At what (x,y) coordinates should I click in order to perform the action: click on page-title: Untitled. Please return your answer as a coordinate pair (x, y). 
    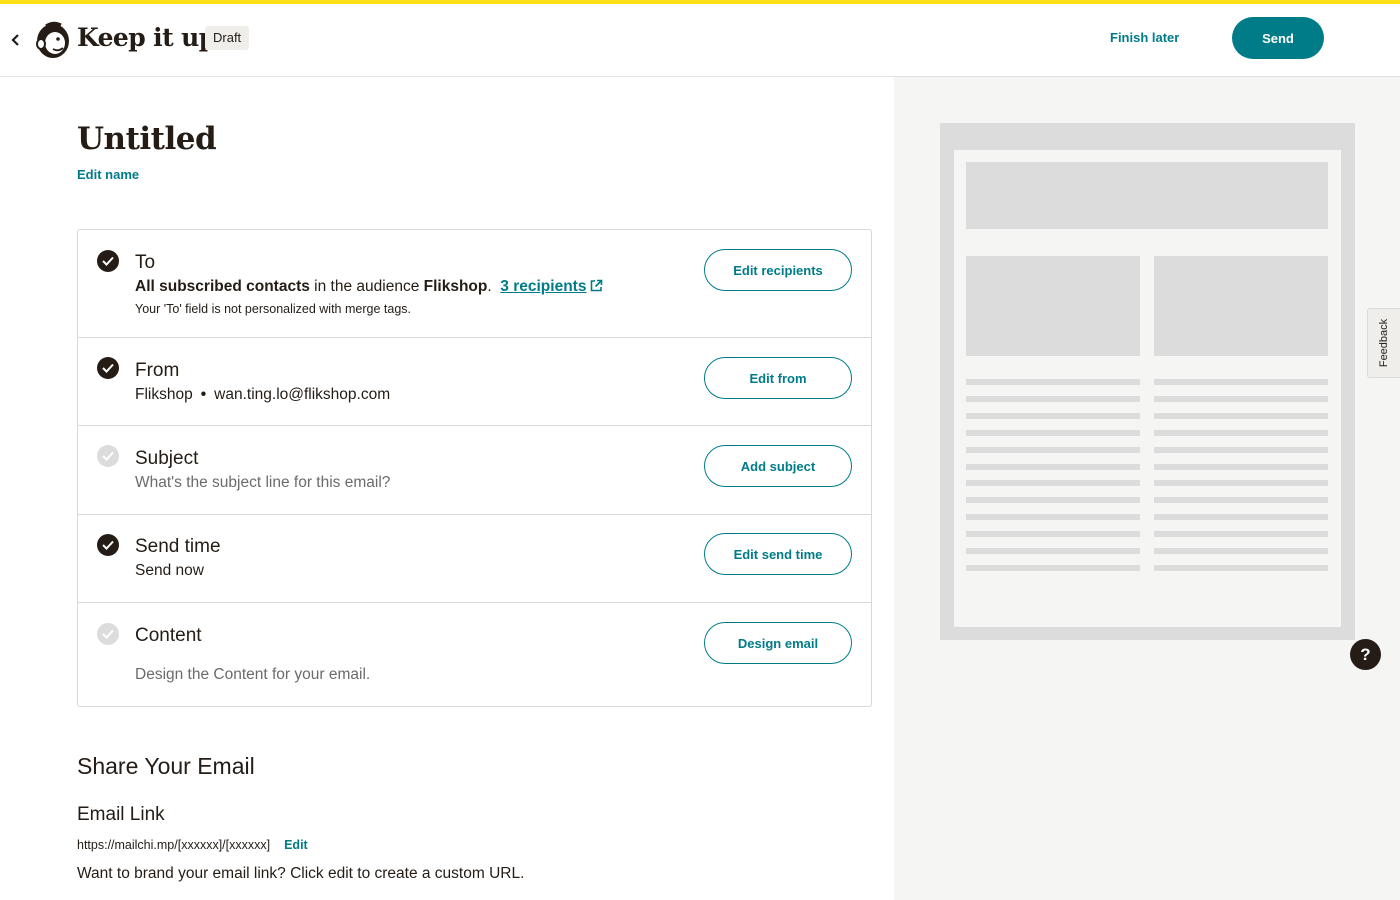
    Looking at the image, I should click on (147, 139).